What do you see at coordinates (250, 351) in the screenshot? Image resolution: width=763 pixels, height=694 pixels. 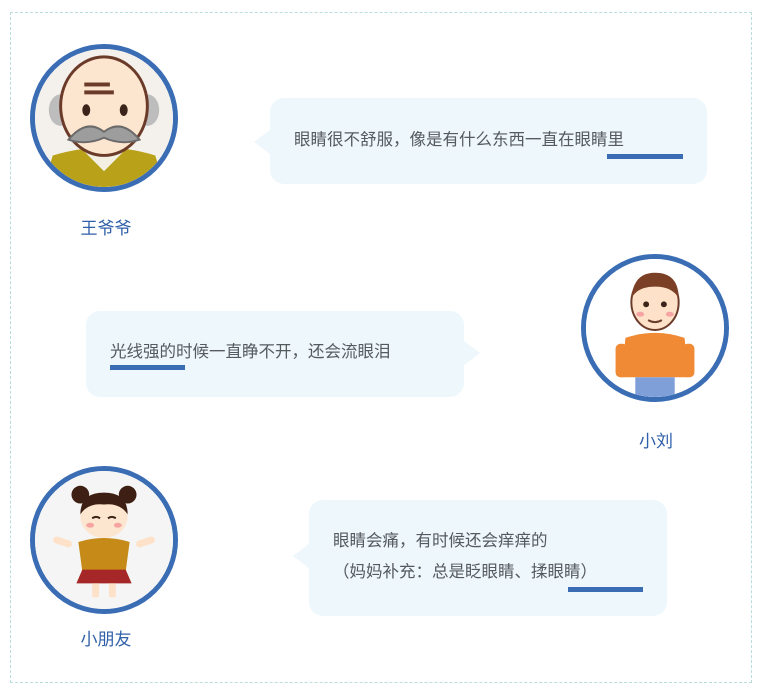 I see `bubble-text: 光线强的时候一直睁不开，还会流眼泪` at bounding box center [250, 351].